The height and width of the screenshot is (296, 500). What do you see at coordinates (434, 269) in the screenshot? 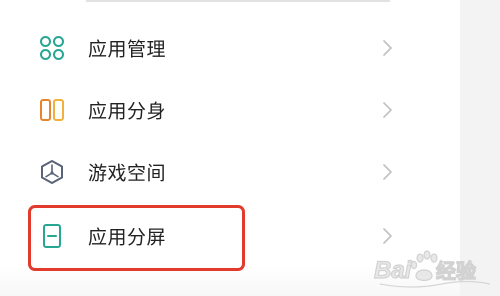
I see `baidu-jingyan-watermark: Bai 经验` at bounding box center [434, 269].